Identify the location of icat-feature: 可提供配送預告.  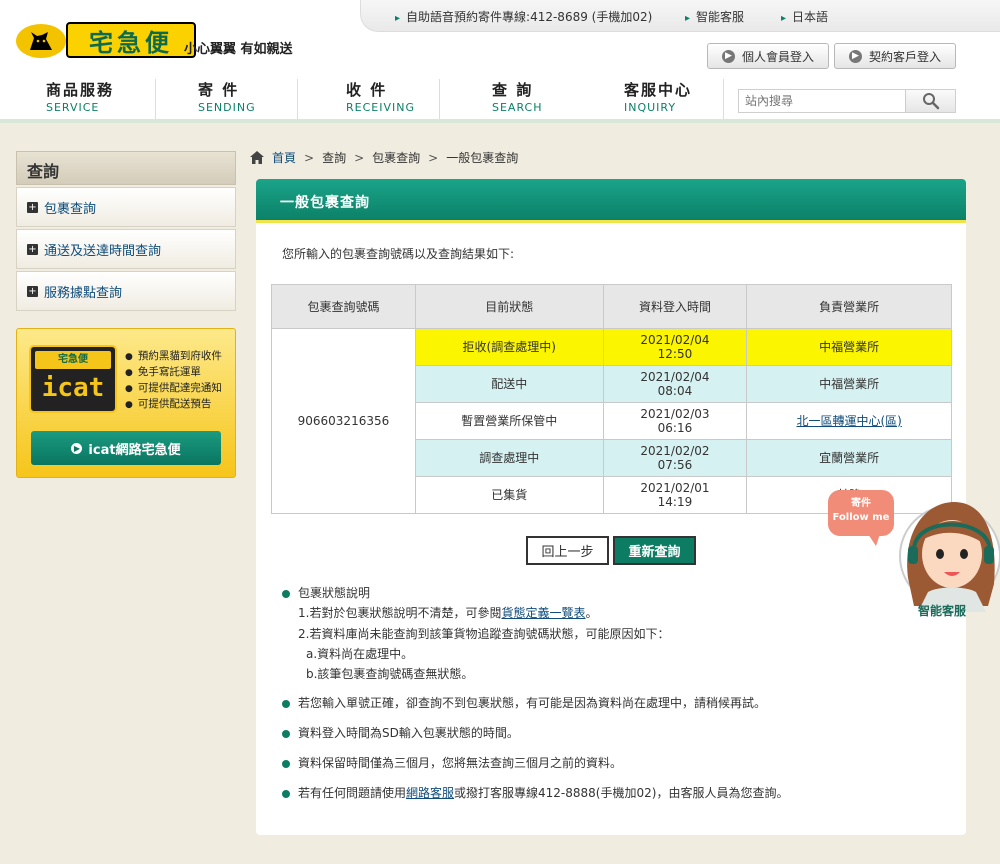
(173, 405).